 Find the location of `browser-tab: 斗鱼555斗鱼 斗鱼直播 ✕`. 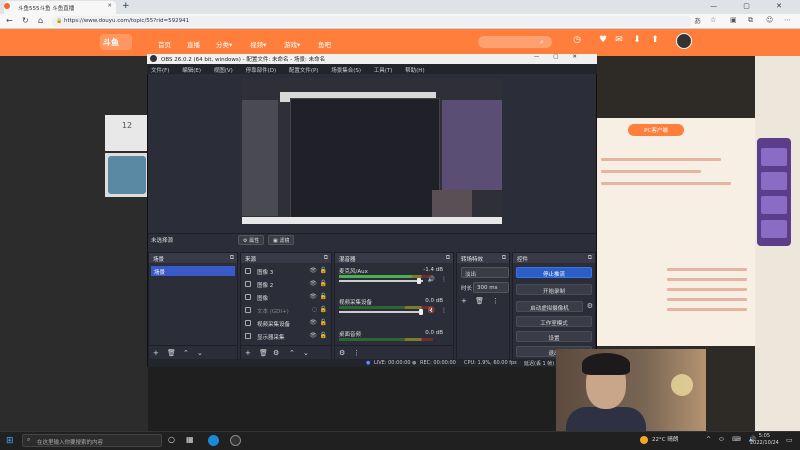

browser-tab: 斗鱼555斗鱼 斗鱼直播 ✕ is located at coordinates (60, 7).